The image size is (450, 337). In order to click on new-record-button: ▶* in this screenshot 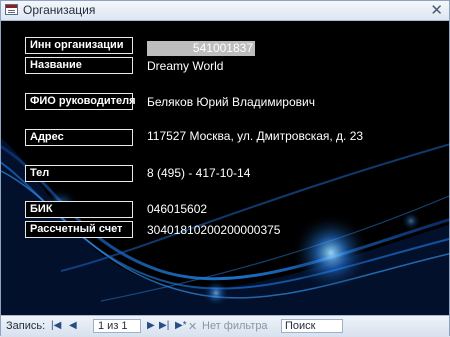, I will do `click(181, 325)`.